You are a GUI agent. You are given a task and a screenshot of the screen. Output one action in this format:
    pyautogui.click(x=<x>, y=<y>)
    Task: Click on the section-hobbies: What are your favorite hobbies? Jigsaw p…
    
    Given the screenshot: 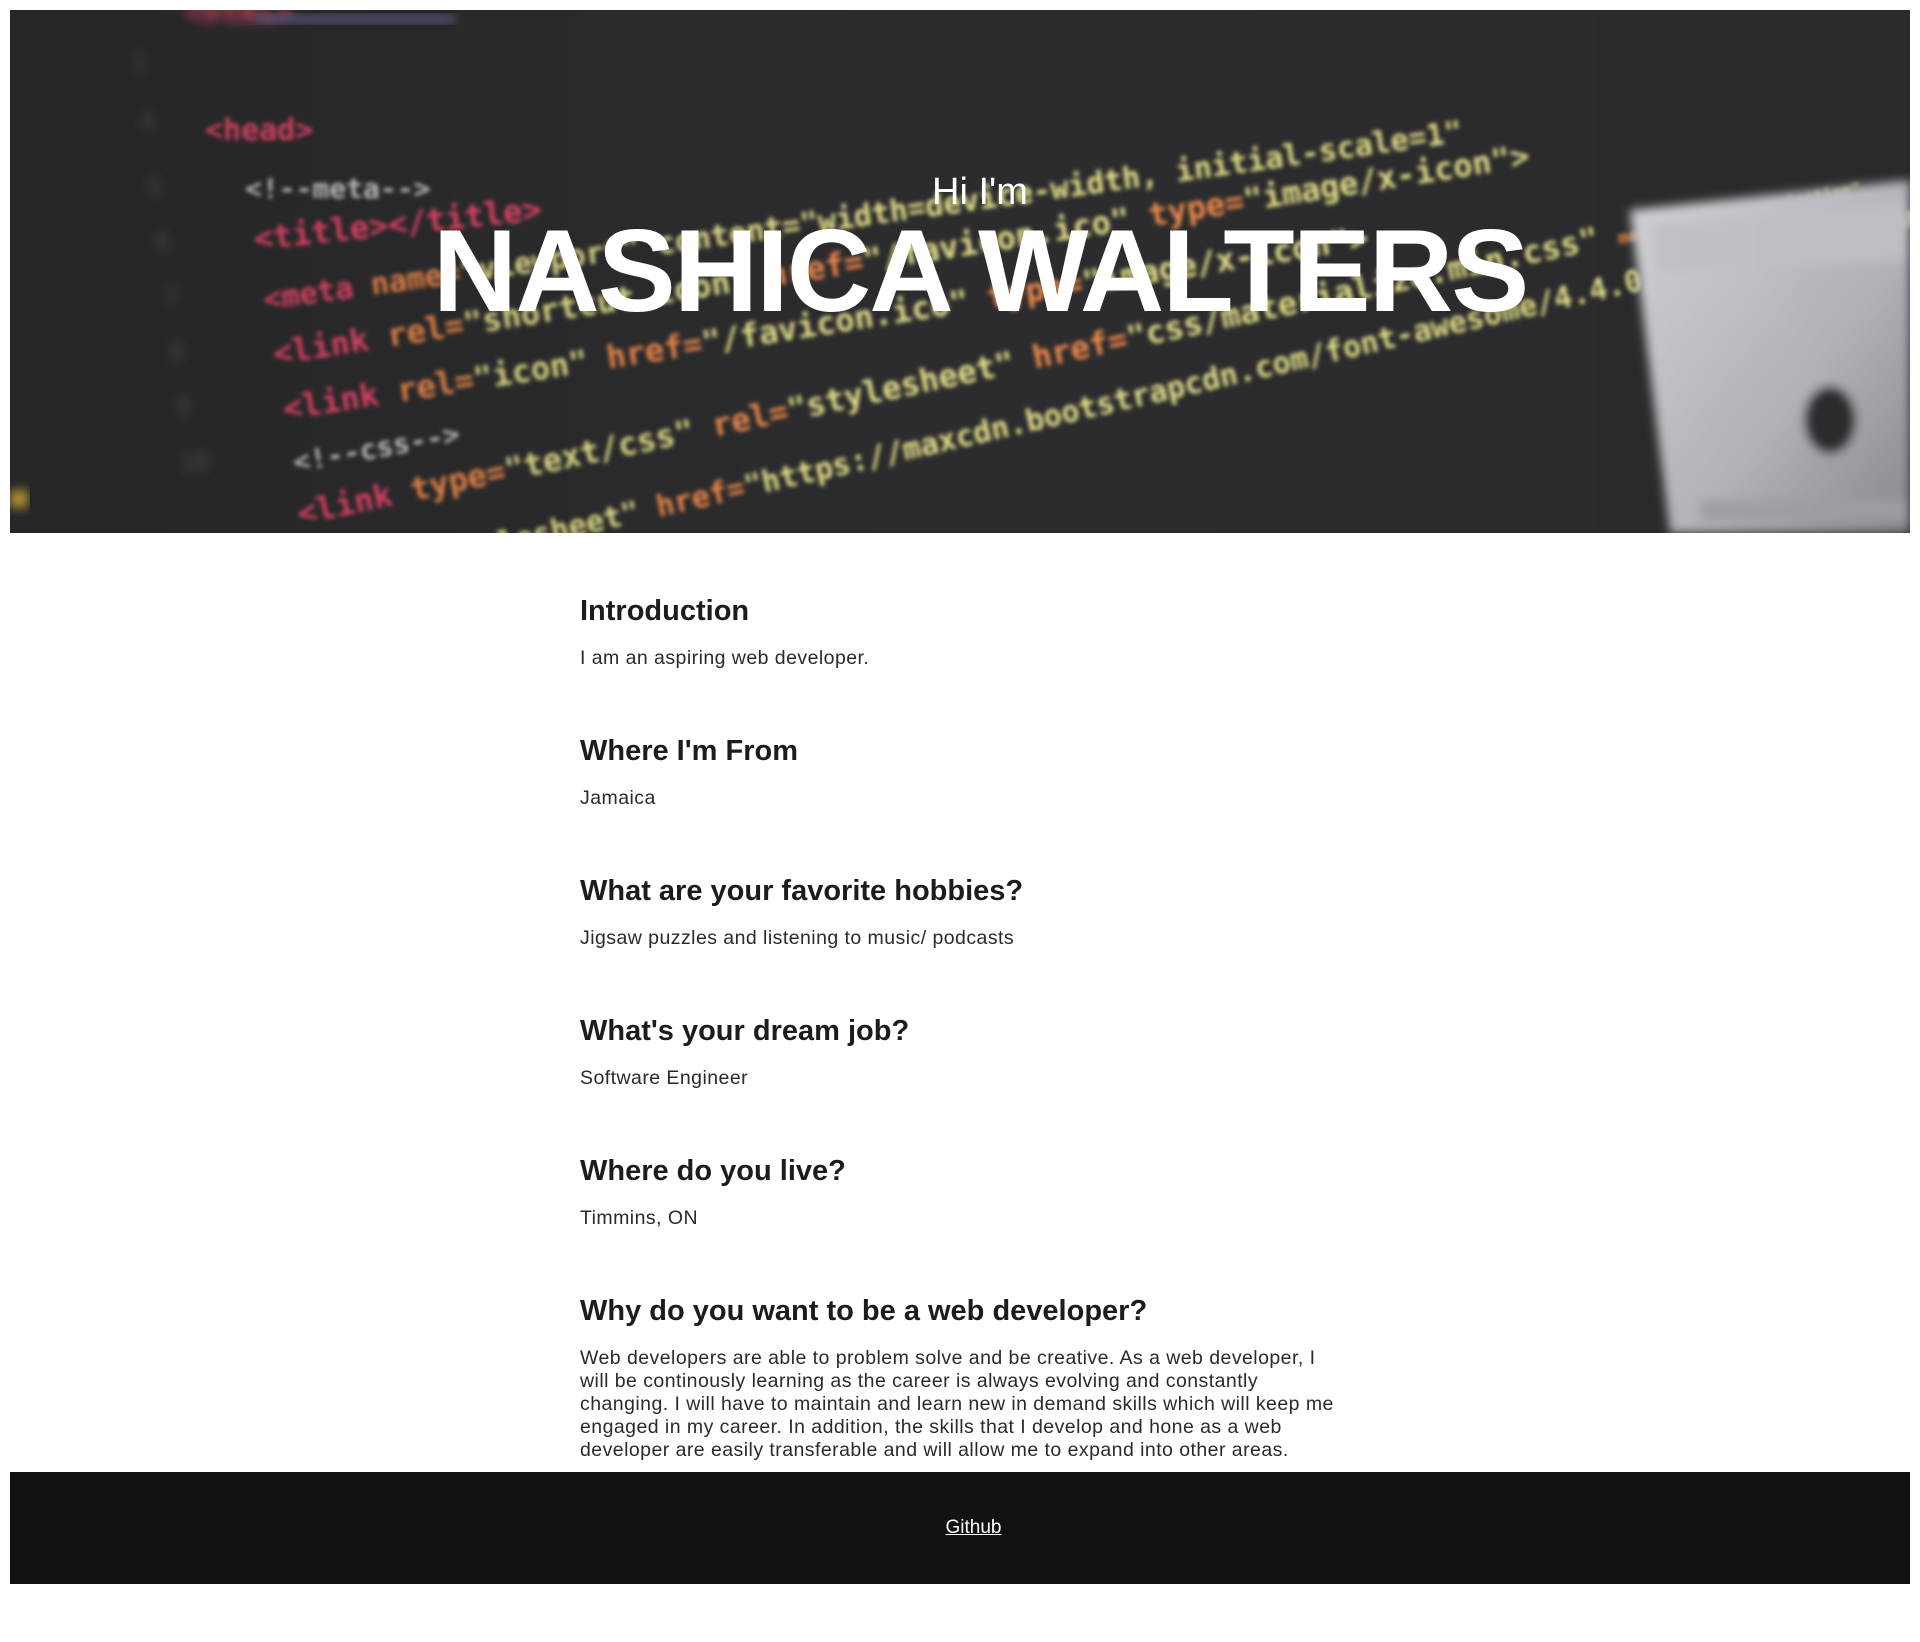 What is the action you would take?
    pyautogui.click(x=960, y=911)
    